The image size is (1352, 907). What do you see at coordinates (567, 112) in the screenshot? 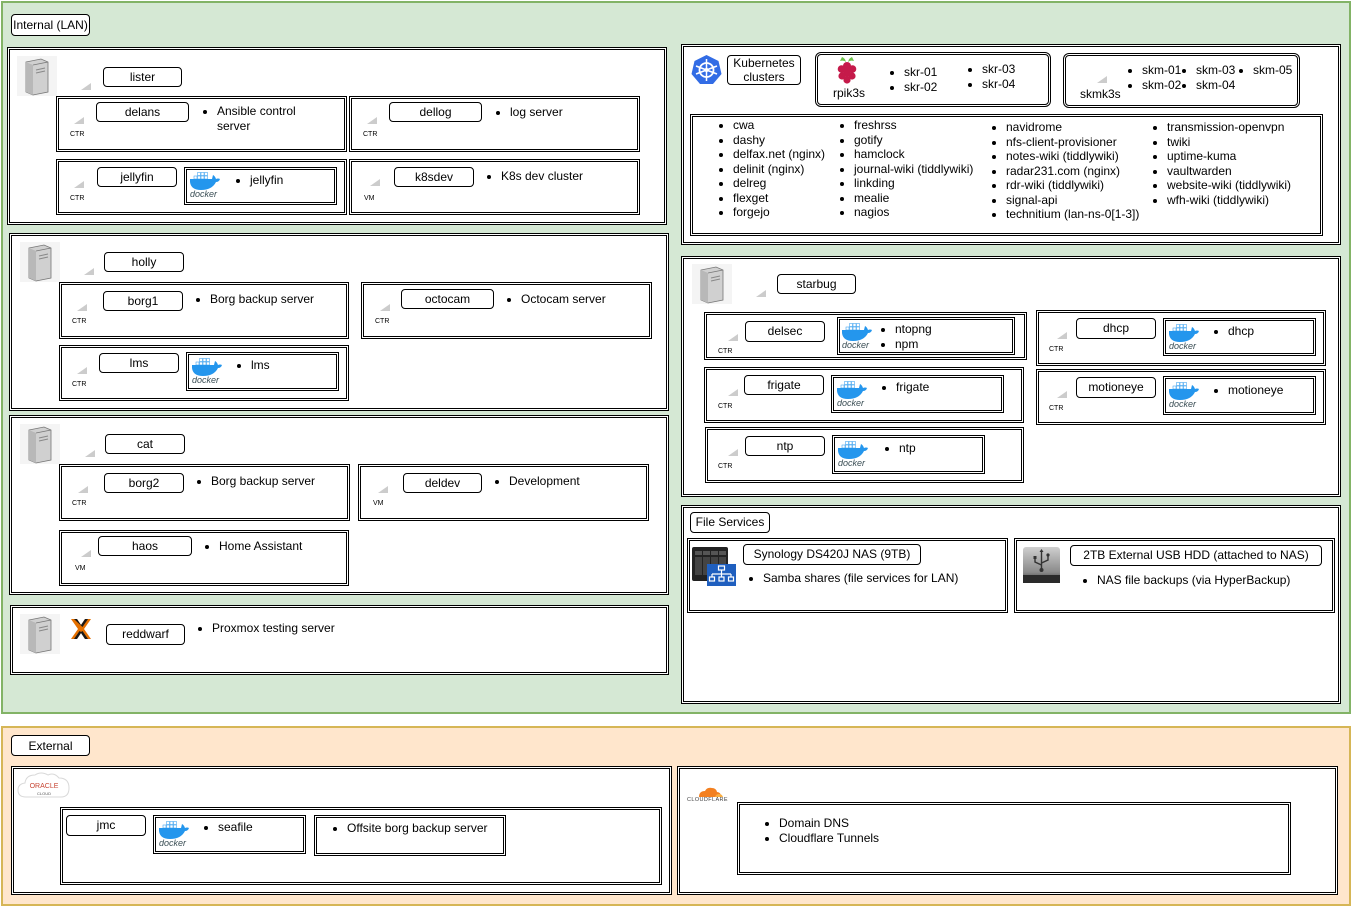
I see `list-item: log server` at bounding box center [567, 112].